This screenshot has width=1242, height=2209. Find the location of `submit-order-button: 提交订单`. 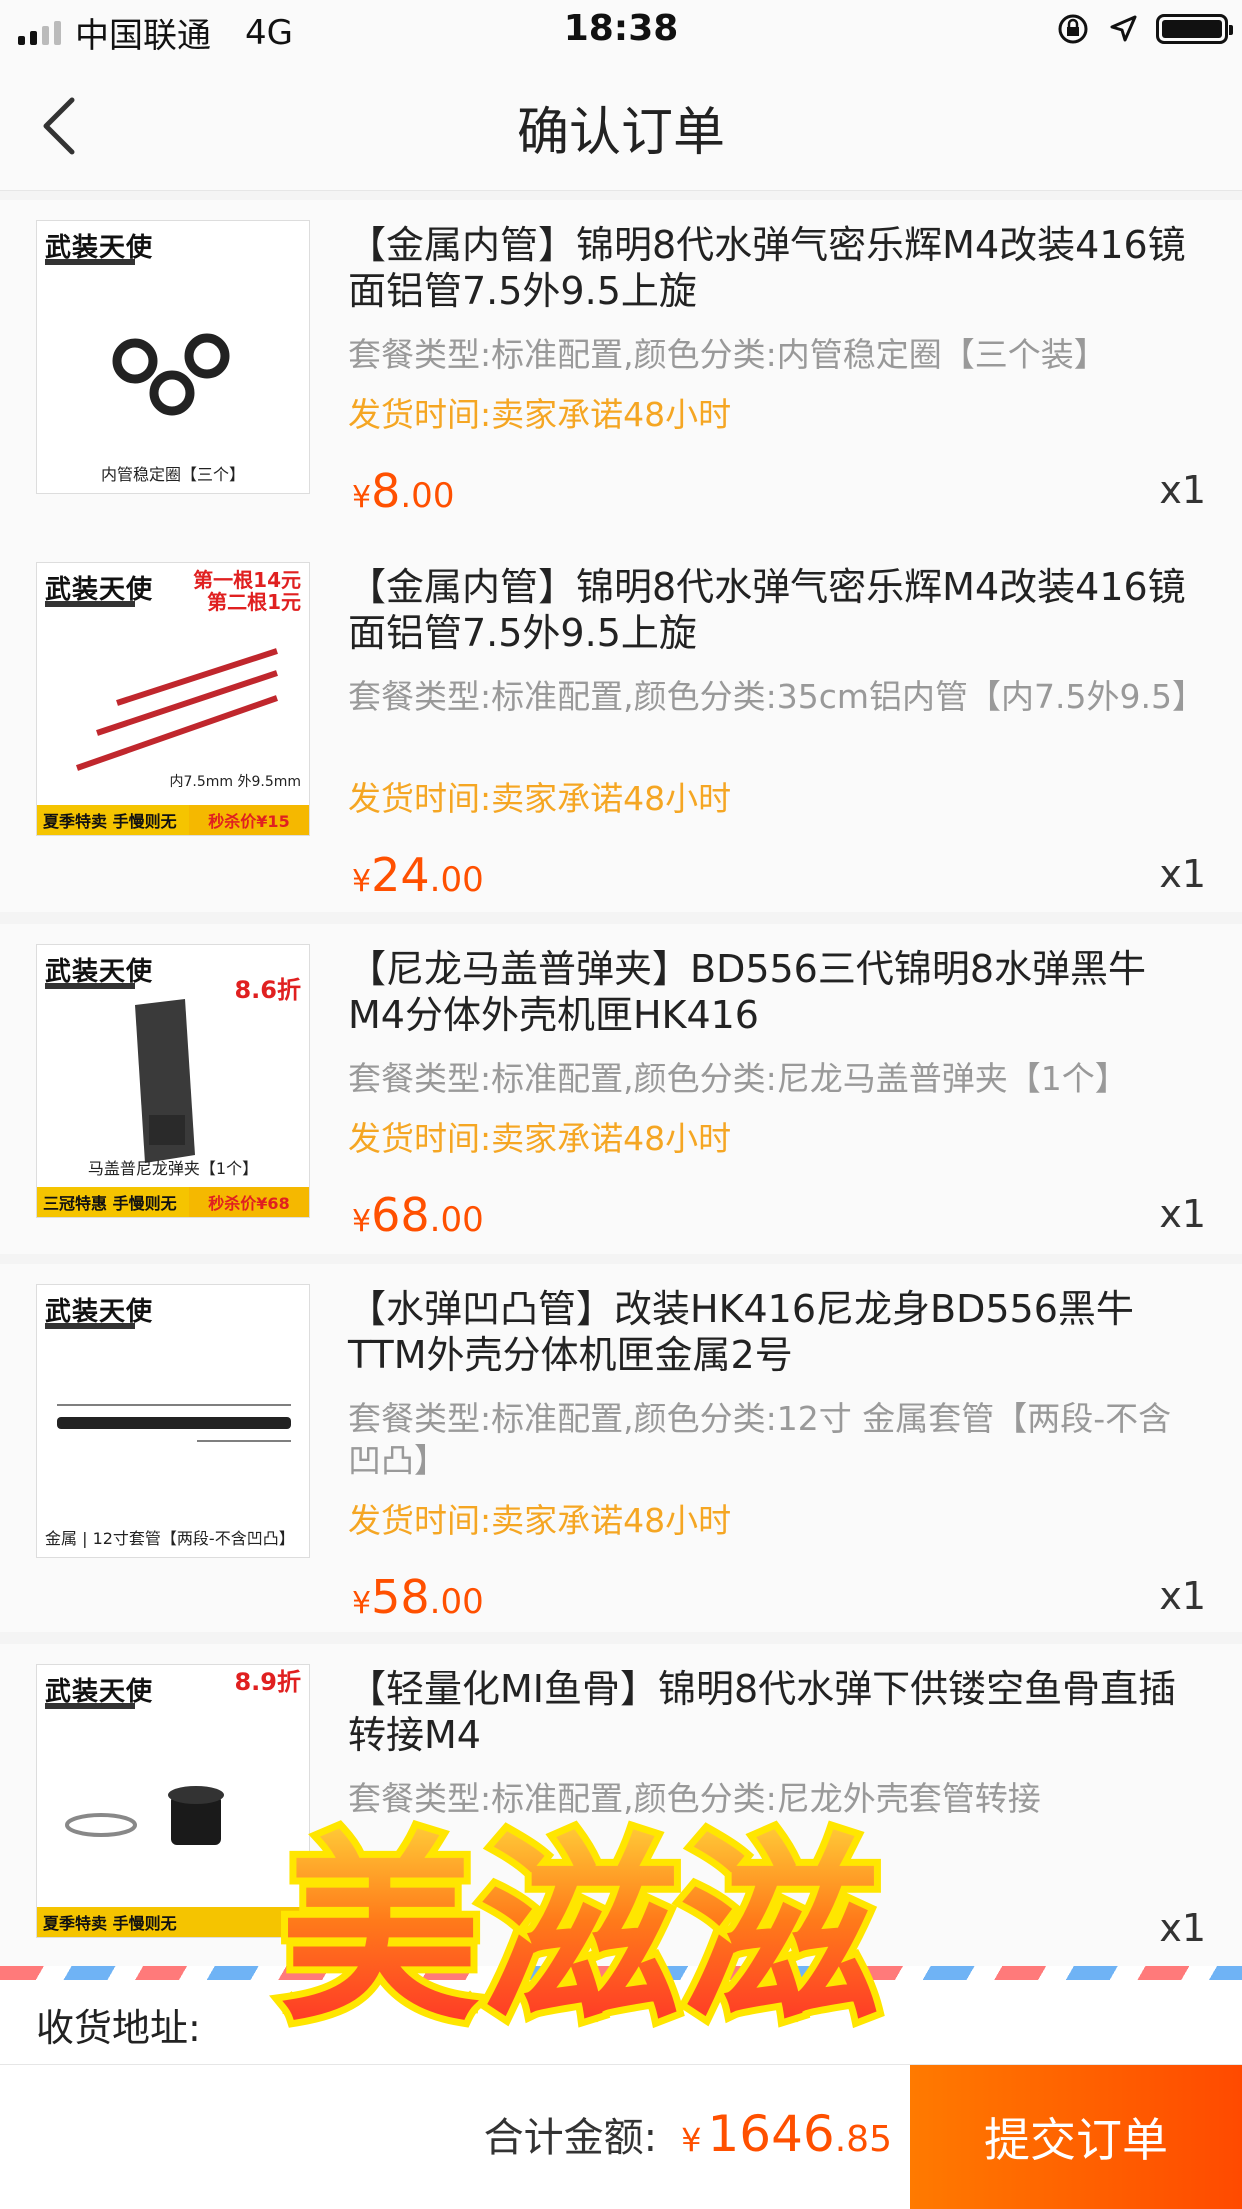

submit-order-button: 提交订单 is located at coordinates (1076, 2137).